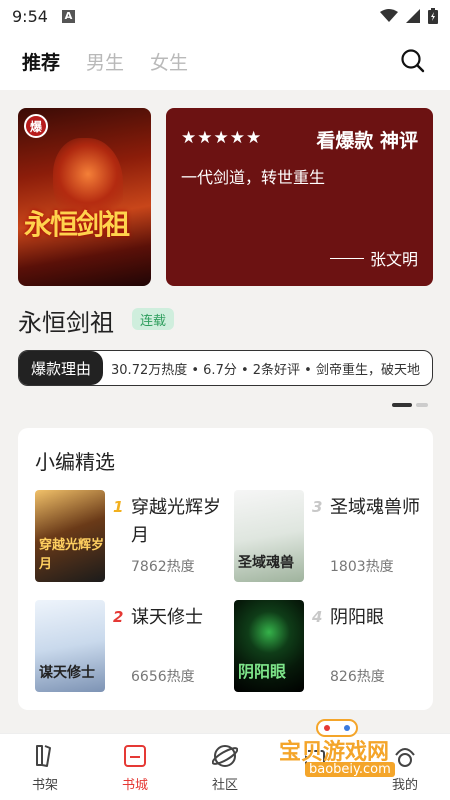 This screenshot has width=450, height=800. I want to click on rating-stars: ★★★★★, so click(222, 138).